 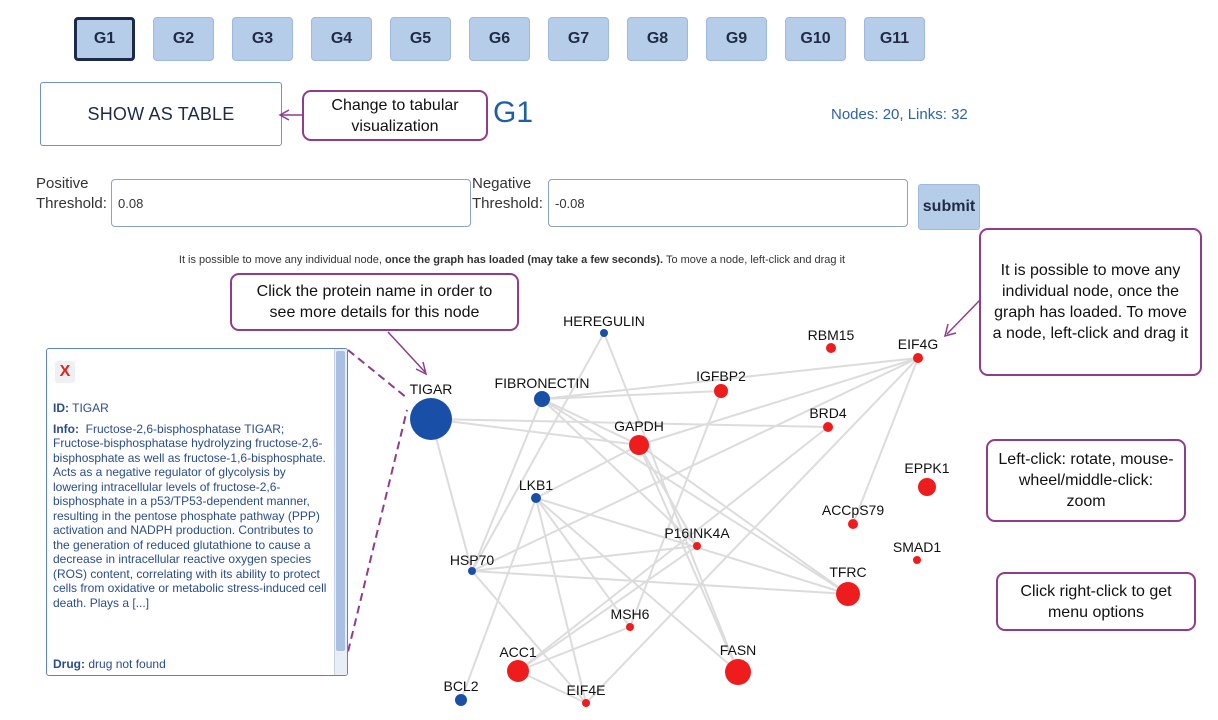 What do you see at coordinates (461, 700) in the screenshot?
I see `node-bcl2` at bounding box center [461, 700].